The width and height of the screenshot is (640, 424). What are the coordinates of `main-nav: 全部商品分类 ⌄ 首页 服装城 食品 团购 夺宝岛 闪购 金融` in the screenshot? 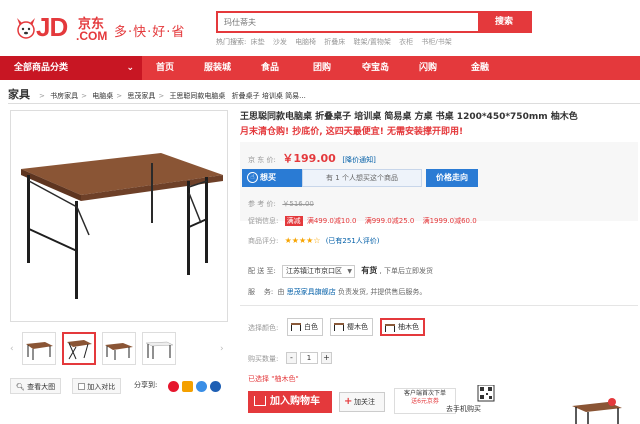 It's located at (320, 68).